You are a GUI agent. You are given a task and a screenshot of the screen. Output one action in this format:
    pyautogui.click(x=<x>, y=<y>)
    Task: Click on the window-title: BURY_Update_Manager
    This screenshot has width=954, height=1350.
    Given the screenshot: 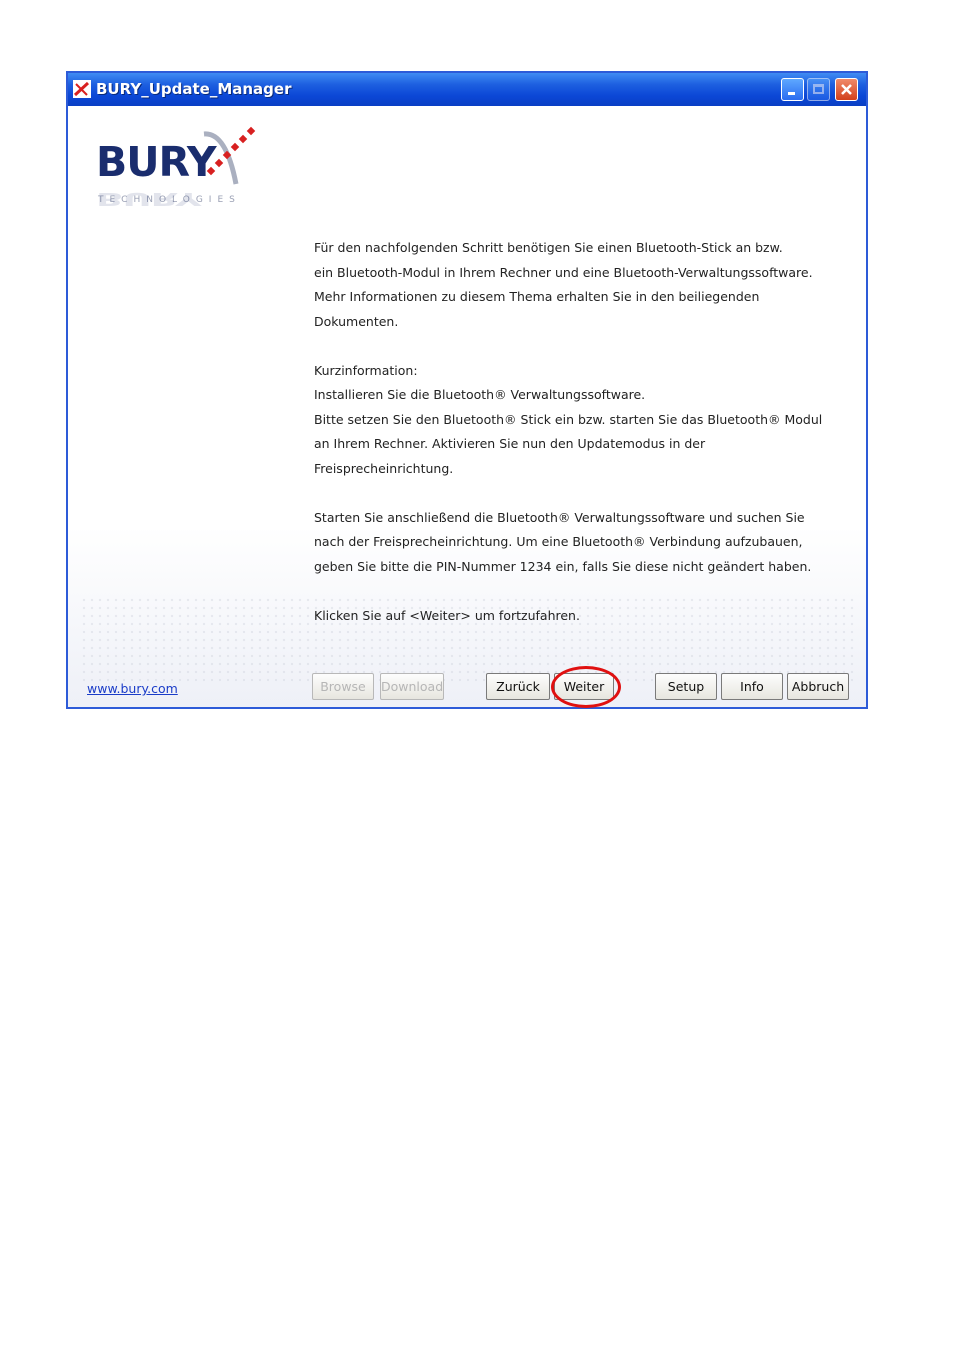 What is the action you would take?
    pyautogui.click(x=194, y=89)
    